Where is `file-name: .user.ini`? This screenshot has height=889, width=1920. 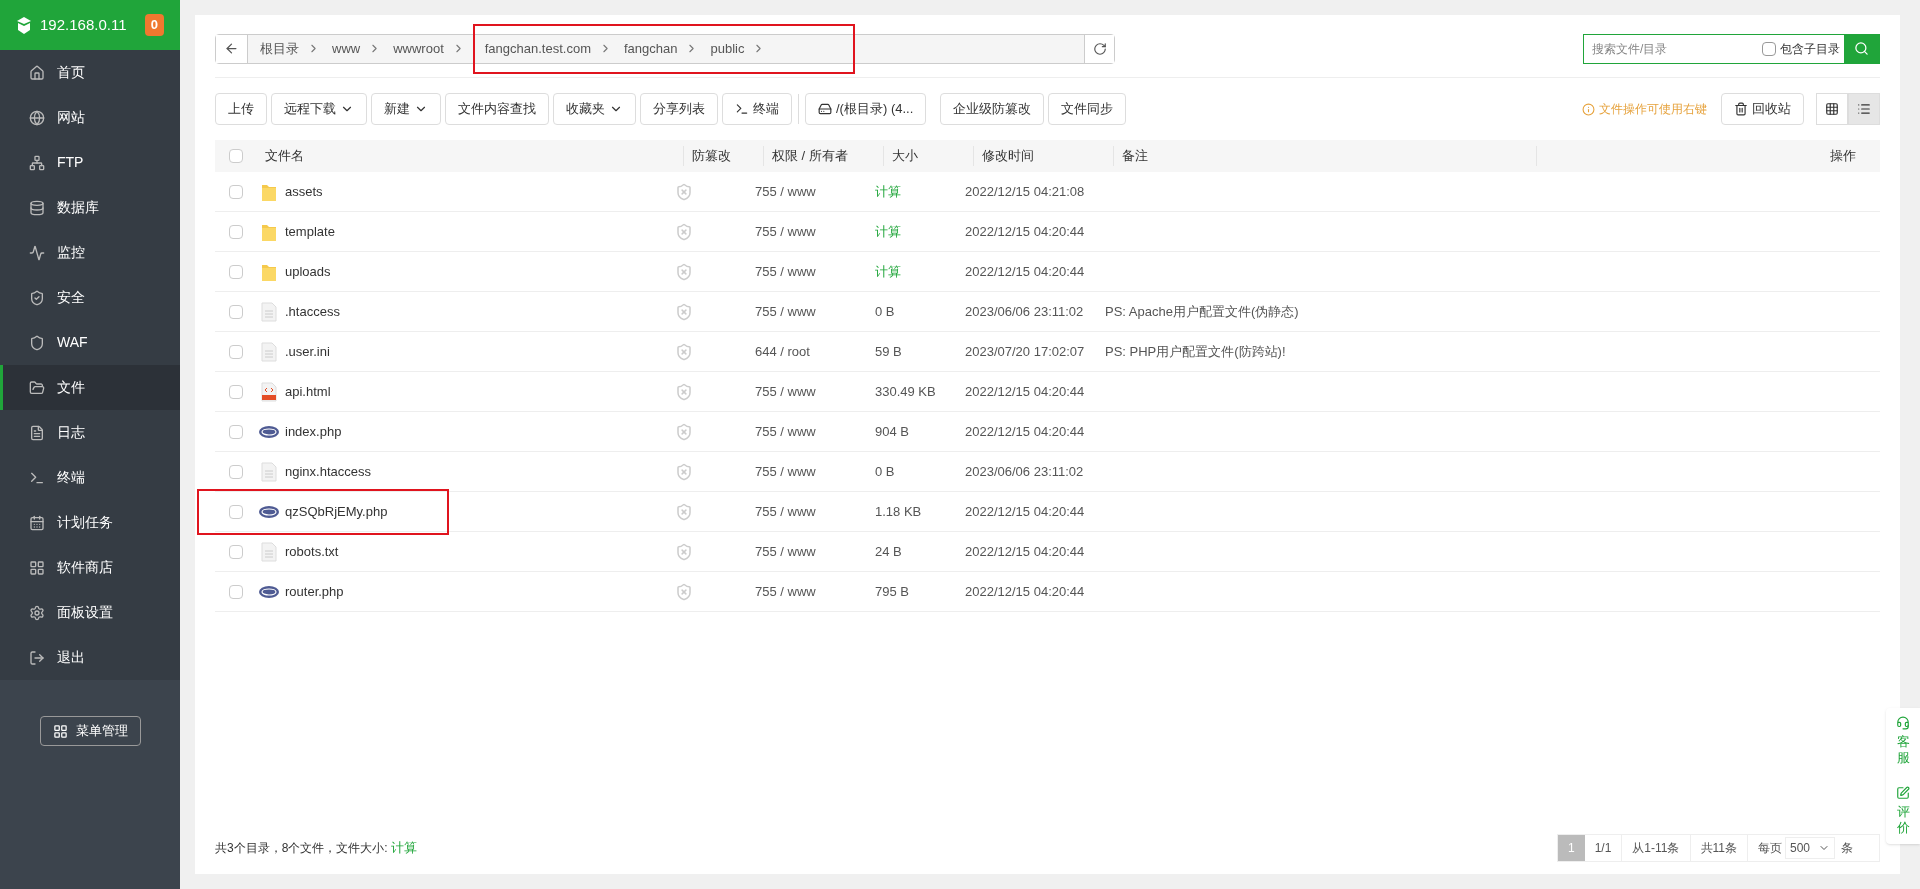 file-name: .user.ini is located at coordinates (307, 351).